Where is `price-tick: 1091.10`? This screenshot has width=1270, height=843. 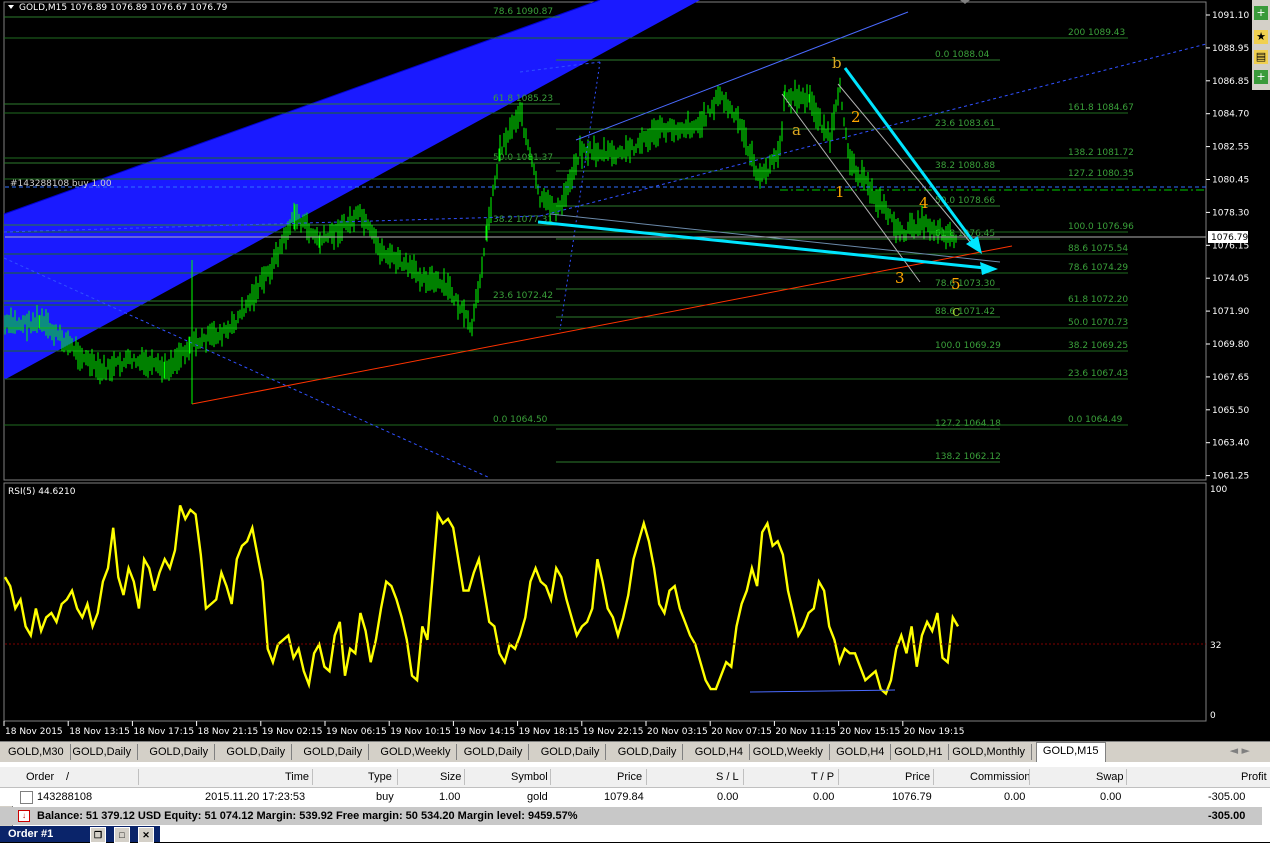 price-tick: 1091.10 is located at coordinates (1230, 16).